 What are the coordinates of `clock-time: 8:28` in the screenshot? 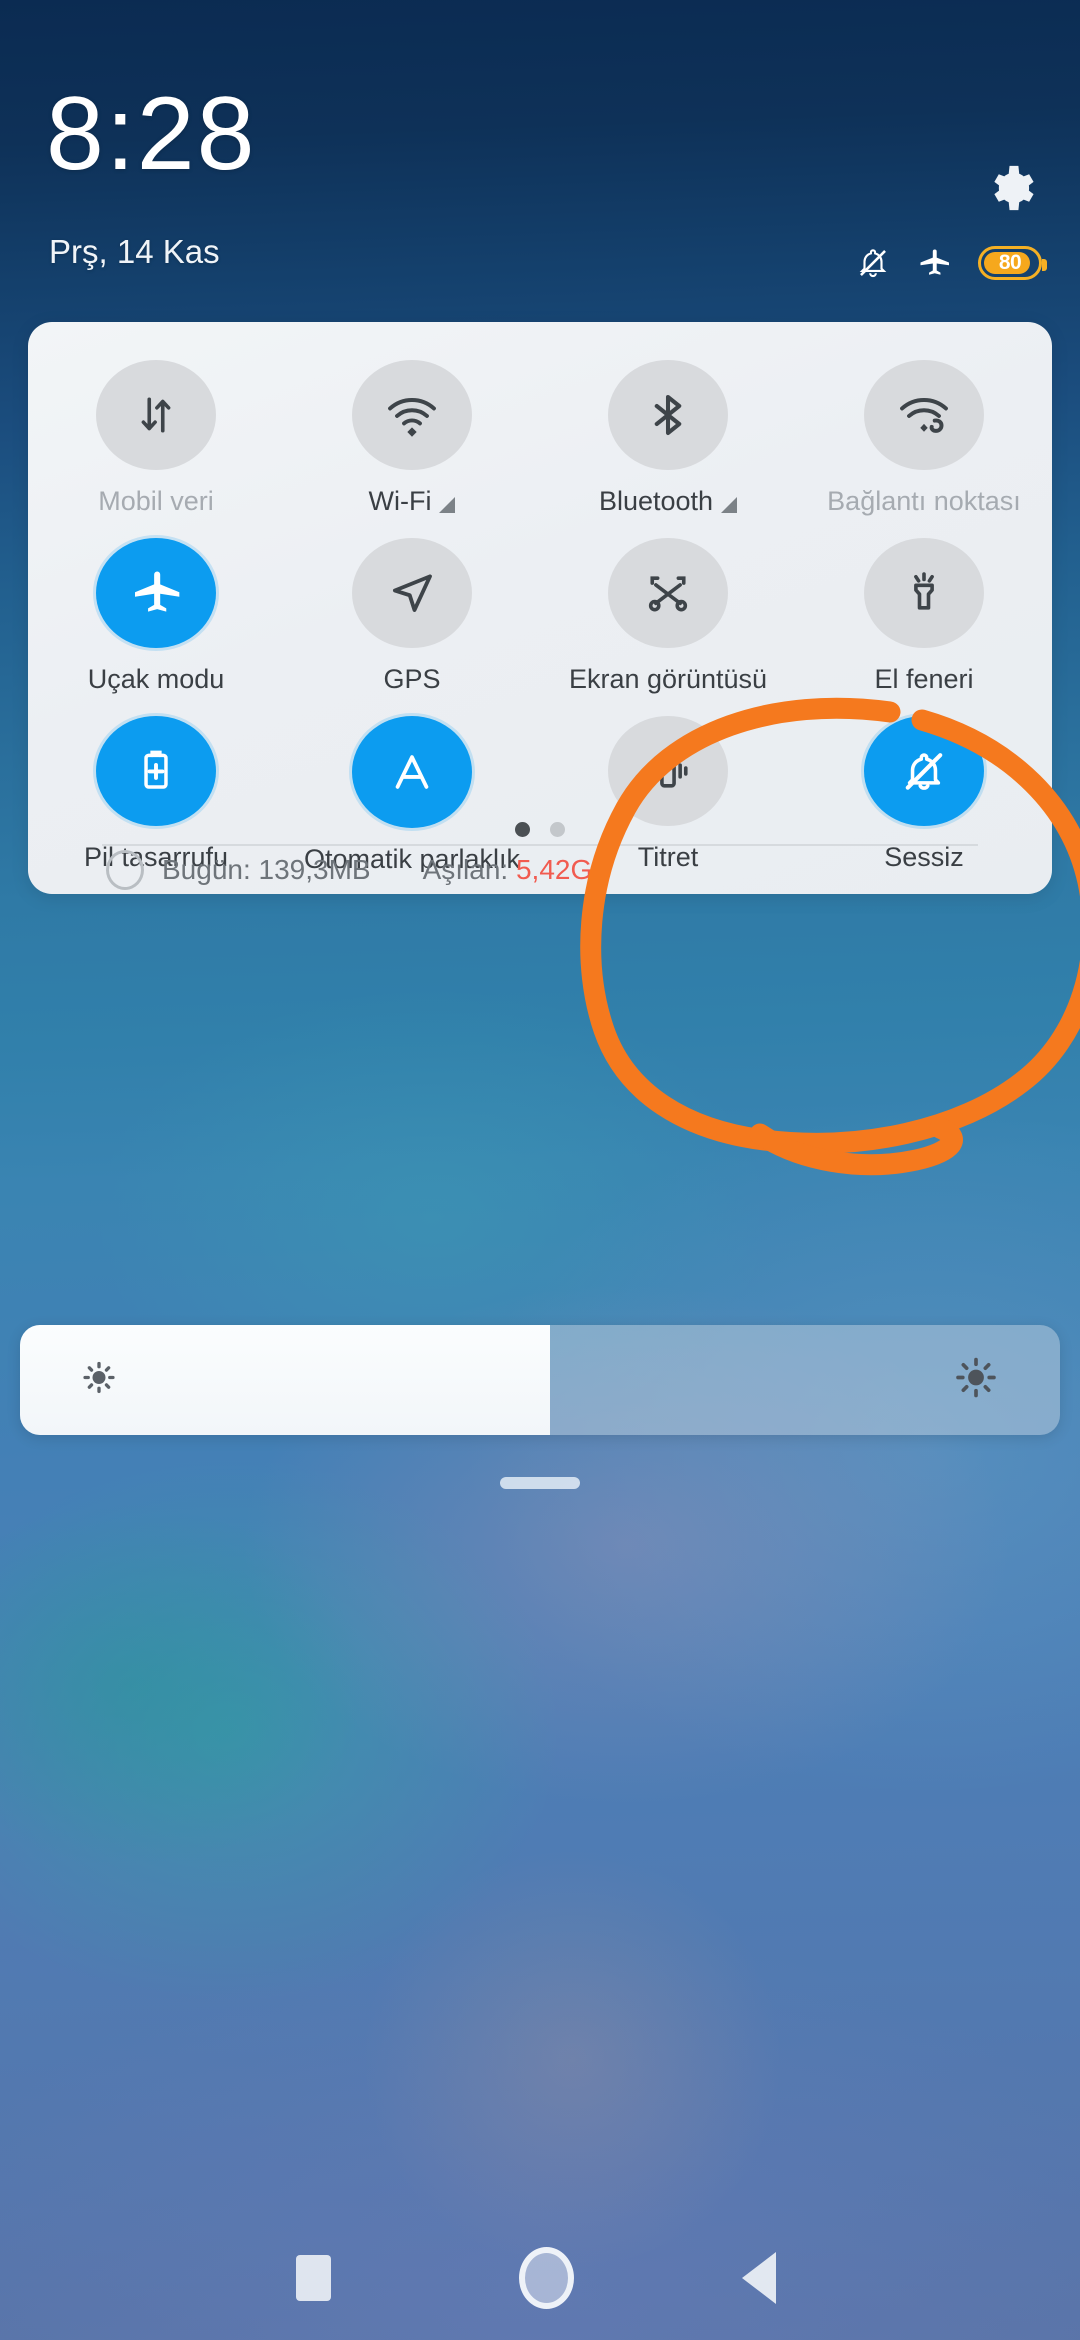 It's located at (151, 134).